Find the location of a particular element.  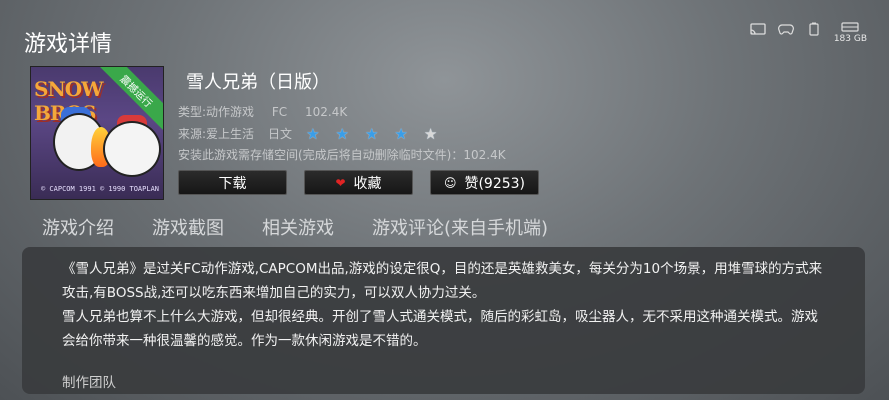

storage-icon is located at coordinates (850, 27).